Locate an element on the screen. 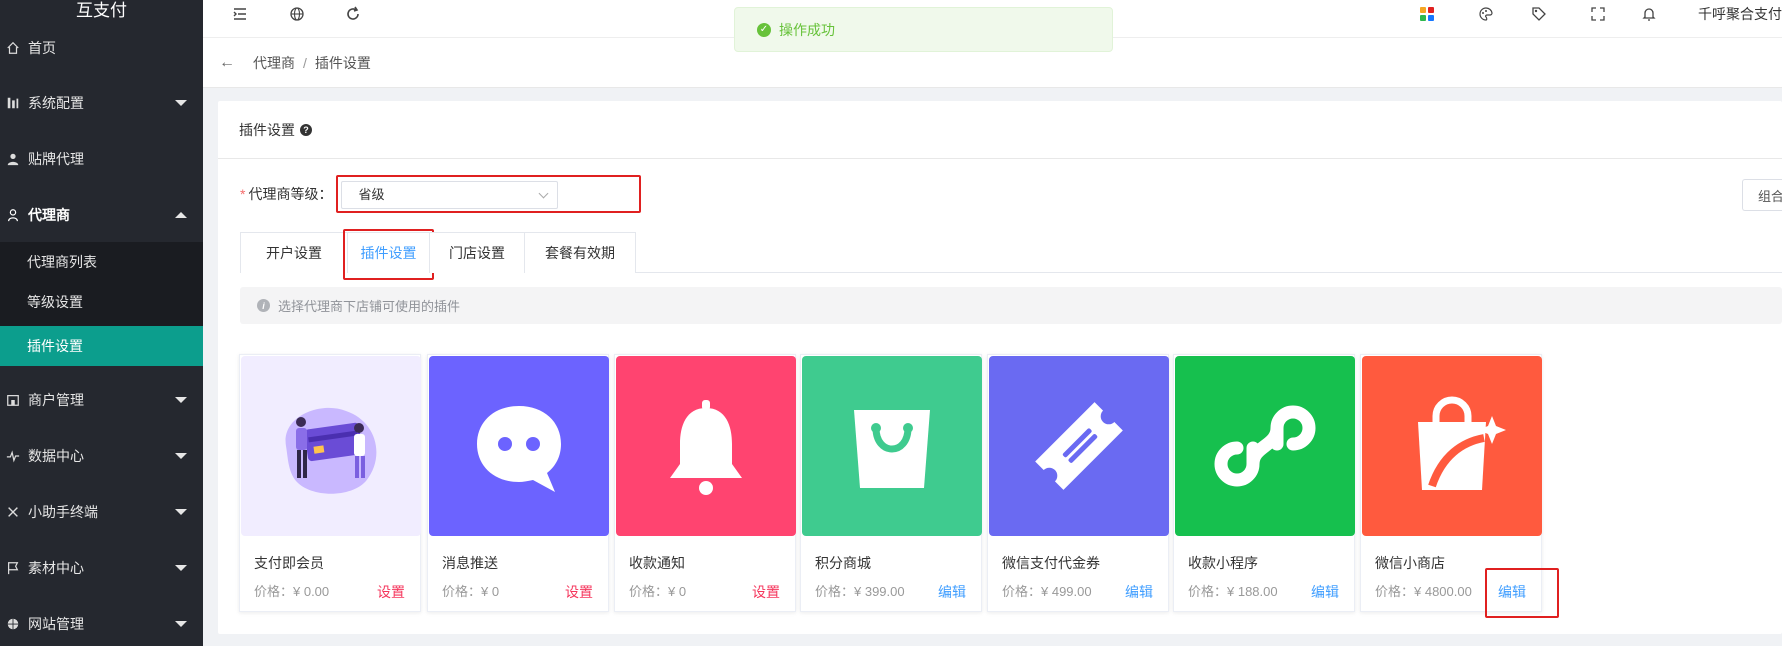  card-title: 插件设置 ? is located at coordinates (1000, 130).